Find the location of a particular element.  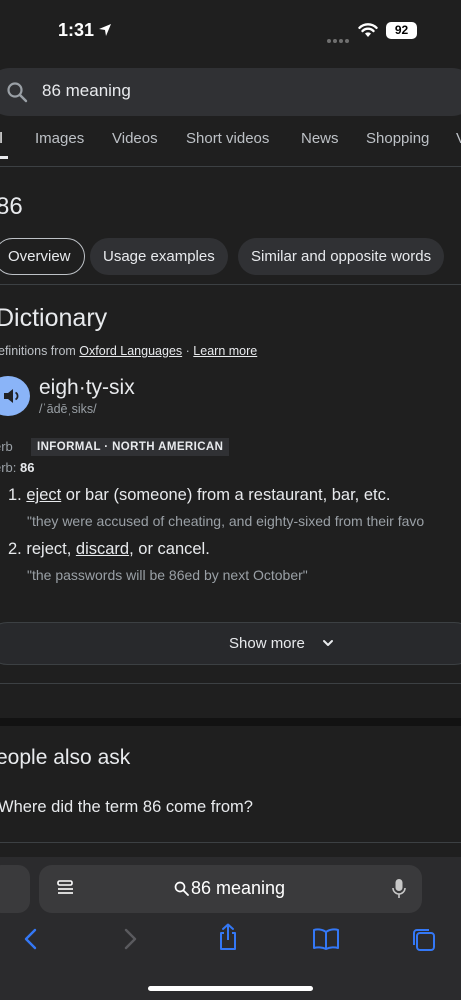

oxford-languages-link: Oxford Languages is located at coordinates (130, 351).